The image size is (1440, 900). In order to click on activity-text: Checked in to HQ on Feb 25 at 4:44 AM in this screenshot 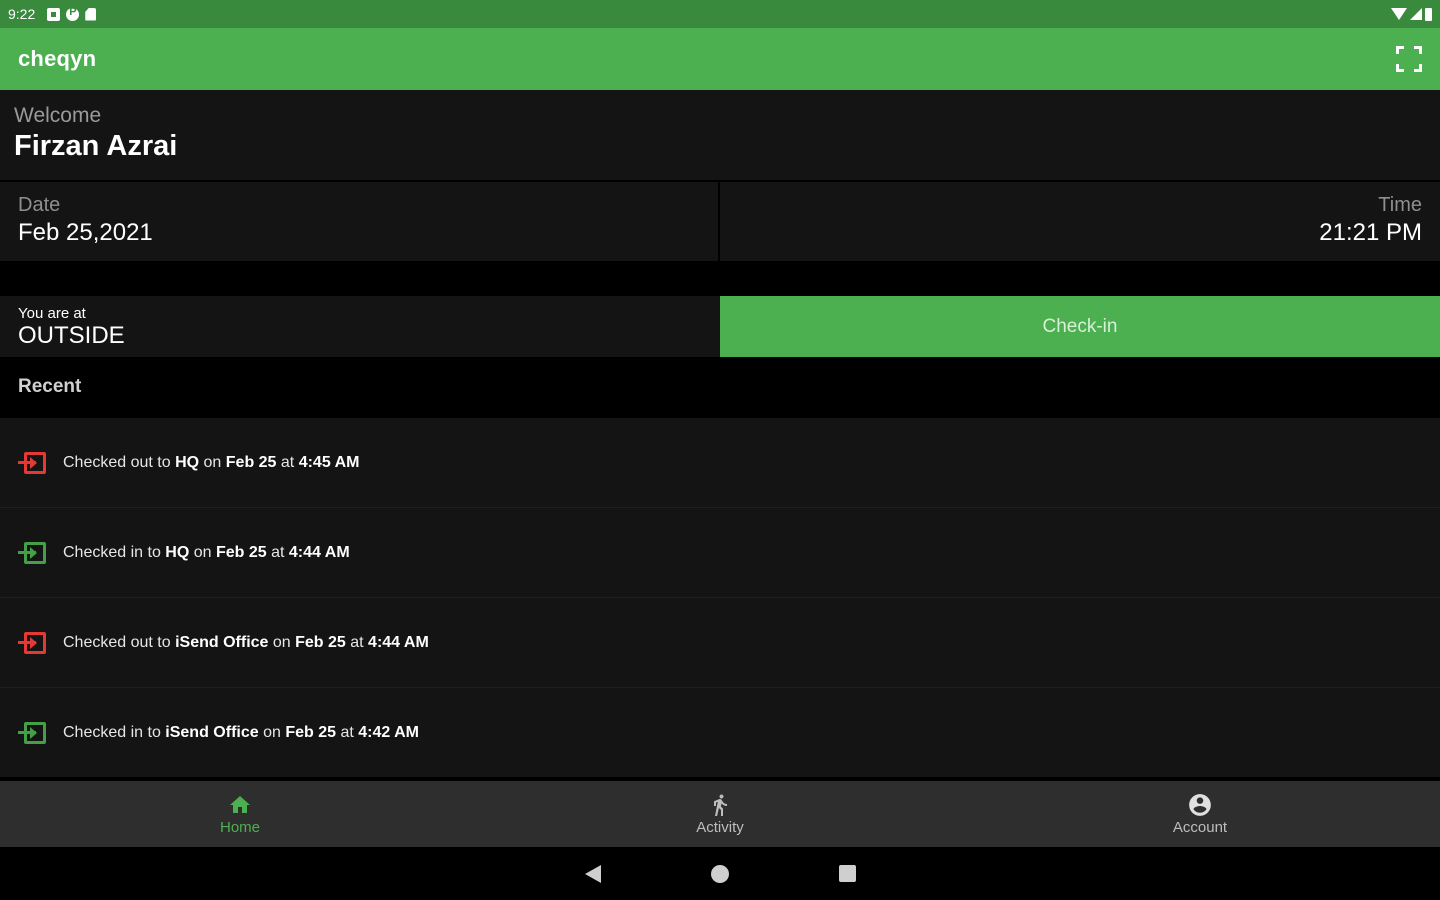, I will do `click(206, 552)`.